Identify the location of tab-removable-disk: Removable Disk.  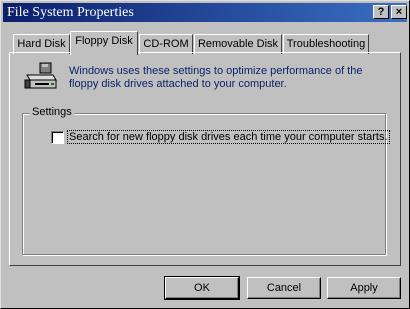
(238, 44).